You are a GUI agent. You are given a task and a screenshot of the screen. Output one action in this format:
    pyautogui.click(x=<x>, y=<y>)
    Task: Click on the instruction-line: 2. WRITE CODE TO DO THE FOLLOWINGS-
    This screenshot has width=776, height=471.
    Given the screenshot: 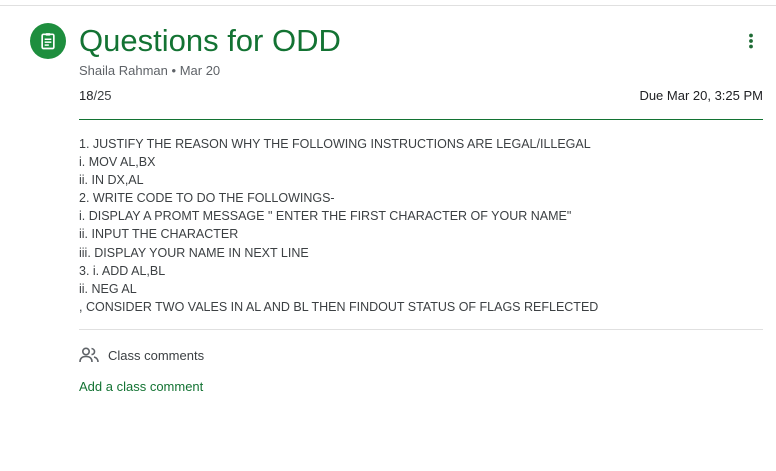 What is the action you would take?
    pyautogui.click(x=207, y=198)
    